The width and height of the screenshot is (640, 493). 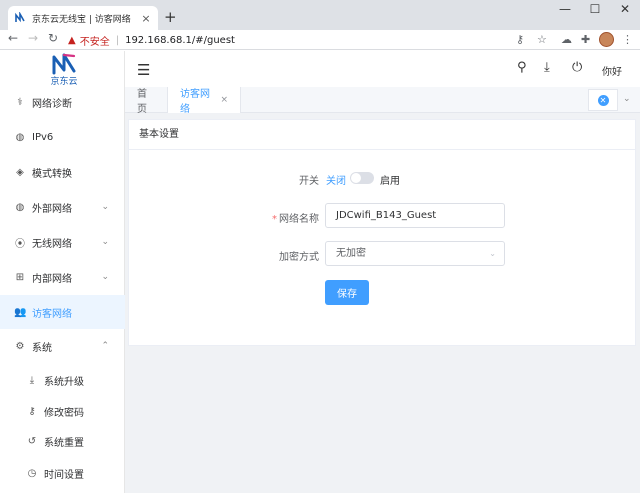 What do you see at coordinates (62, 346) in the screenshot?
I see `sidebar-item-7: ⚙ 系统 ⌃` at bounding box center [62, 346].